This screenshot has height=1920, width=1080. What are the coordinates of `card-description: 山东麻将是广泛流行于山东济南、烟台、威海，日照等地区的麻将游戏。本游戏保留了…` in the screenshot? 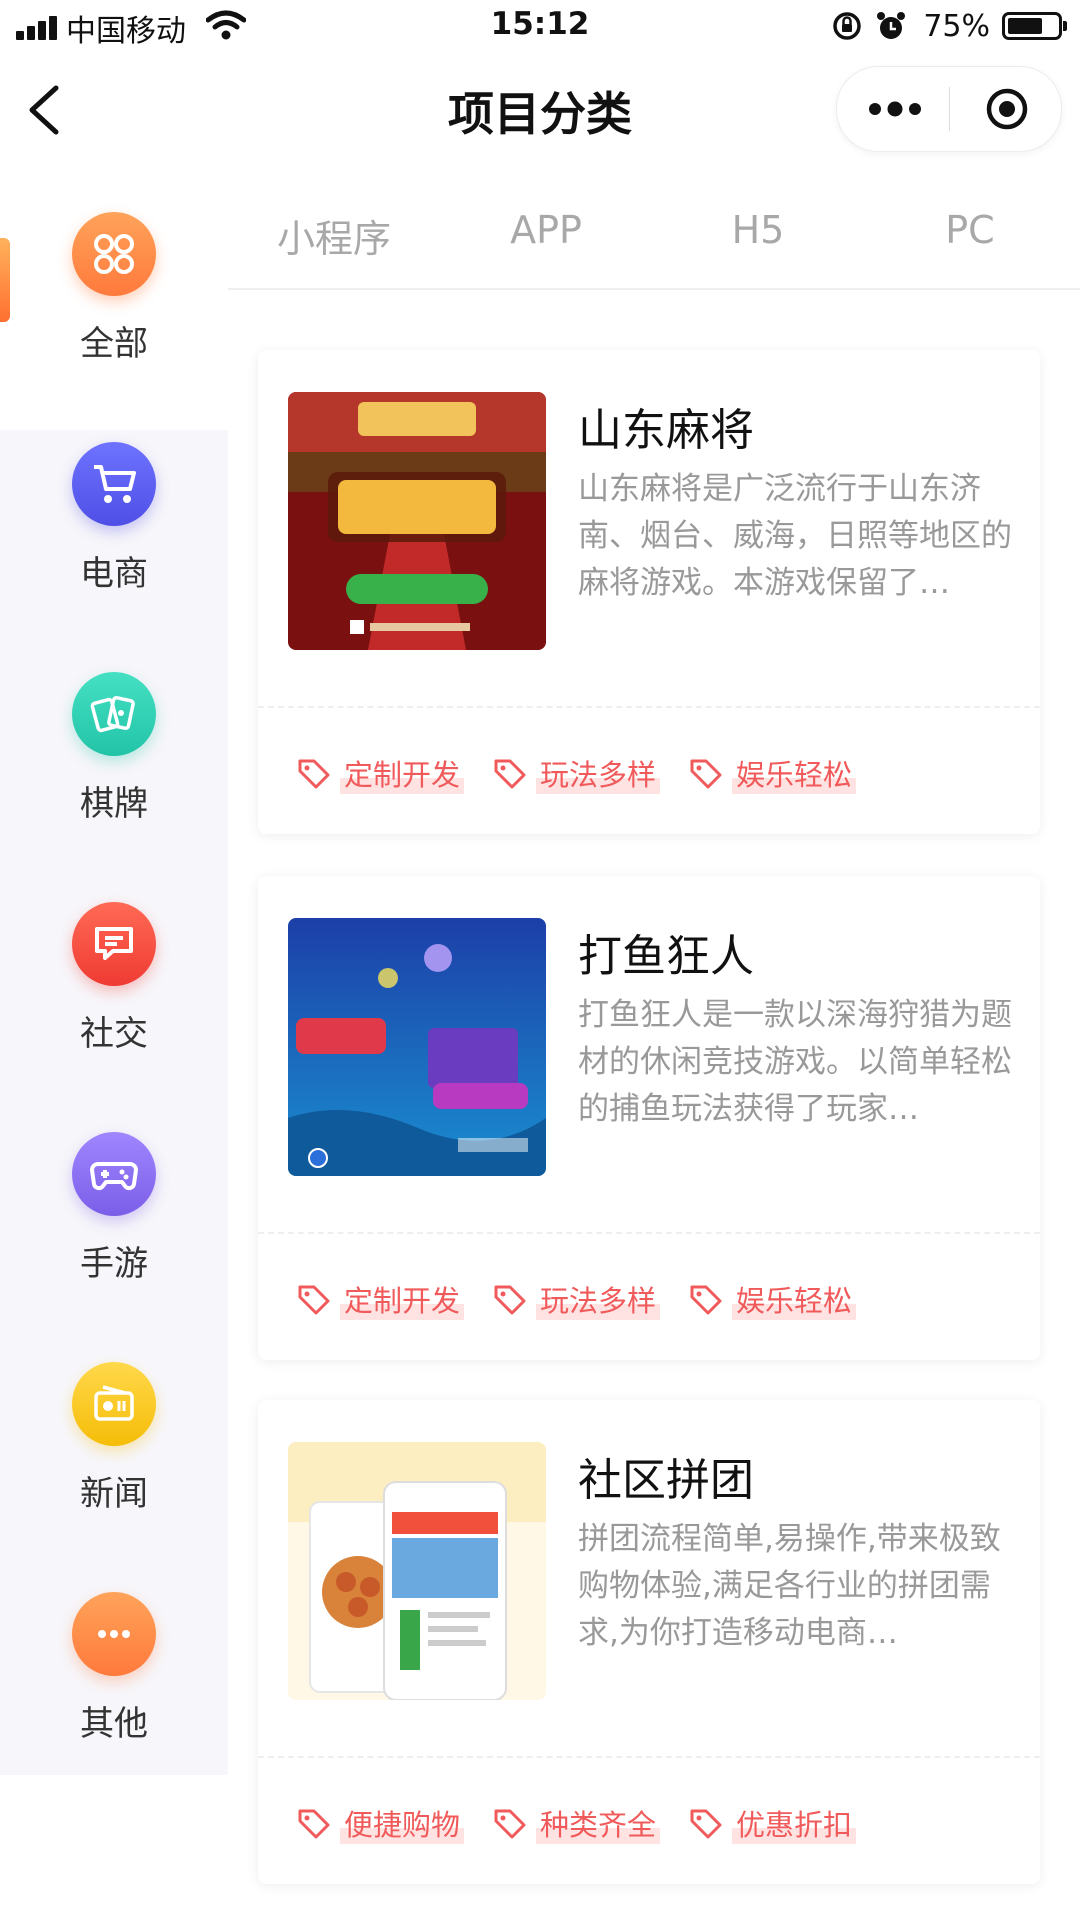 It's located at (795, 536).